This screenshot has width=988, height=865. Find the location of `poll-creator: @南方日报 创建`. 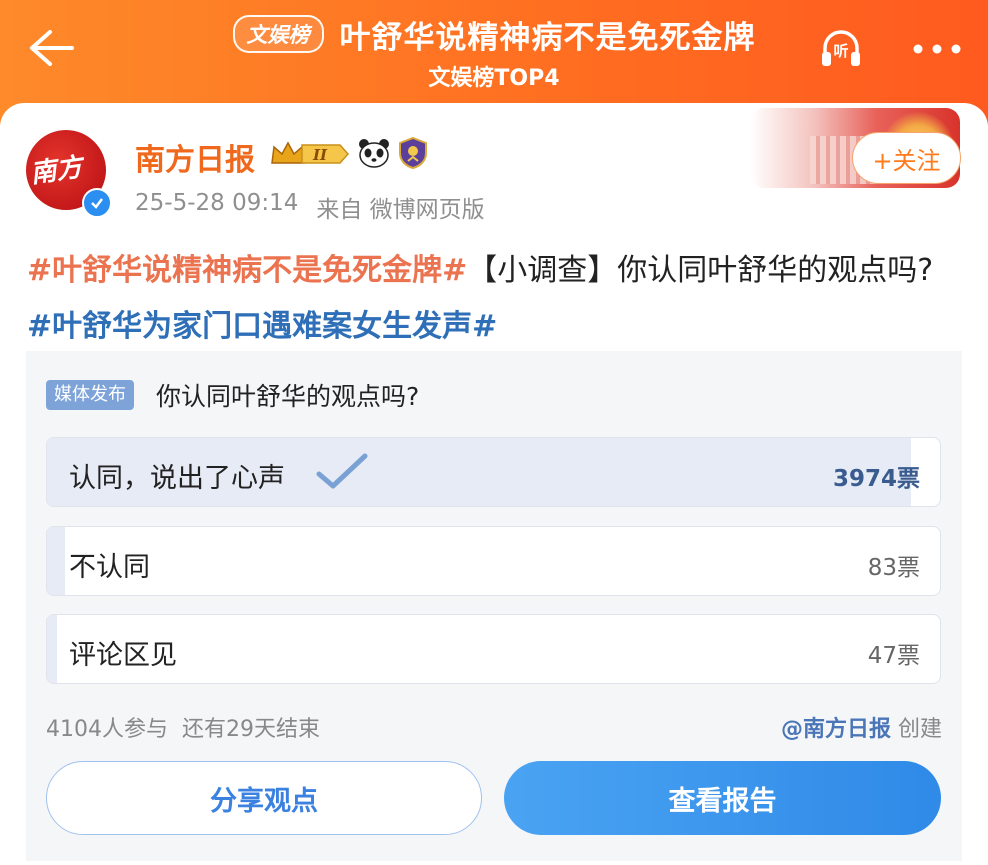

poll-creator: @南方日报 创建 is located at coordinates (861, 727).